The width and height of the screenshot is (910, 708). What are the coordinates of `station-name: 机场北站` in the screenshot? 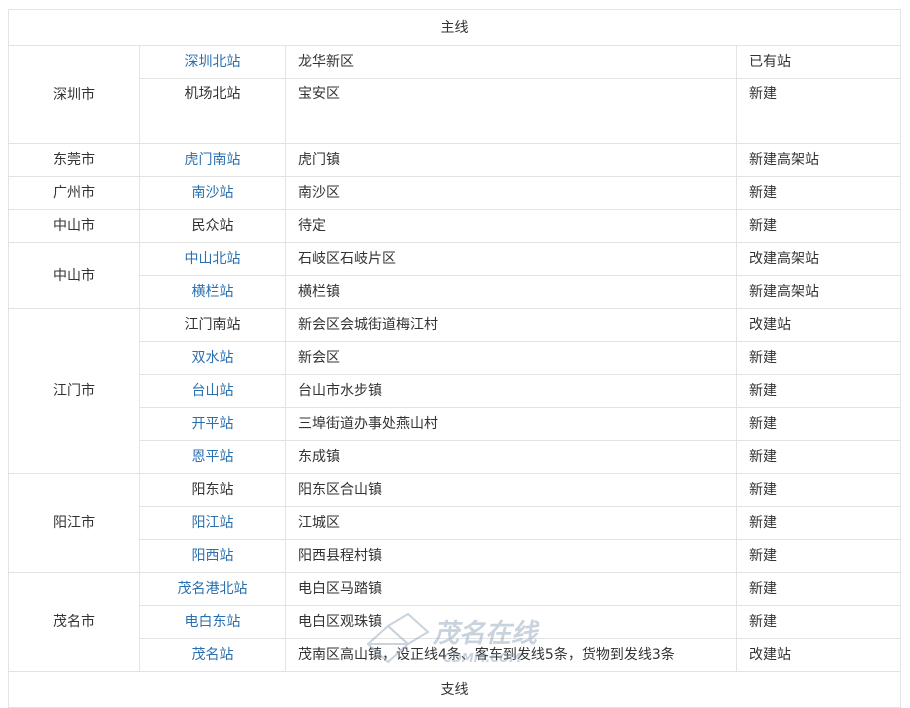 It's located at (212, 94).